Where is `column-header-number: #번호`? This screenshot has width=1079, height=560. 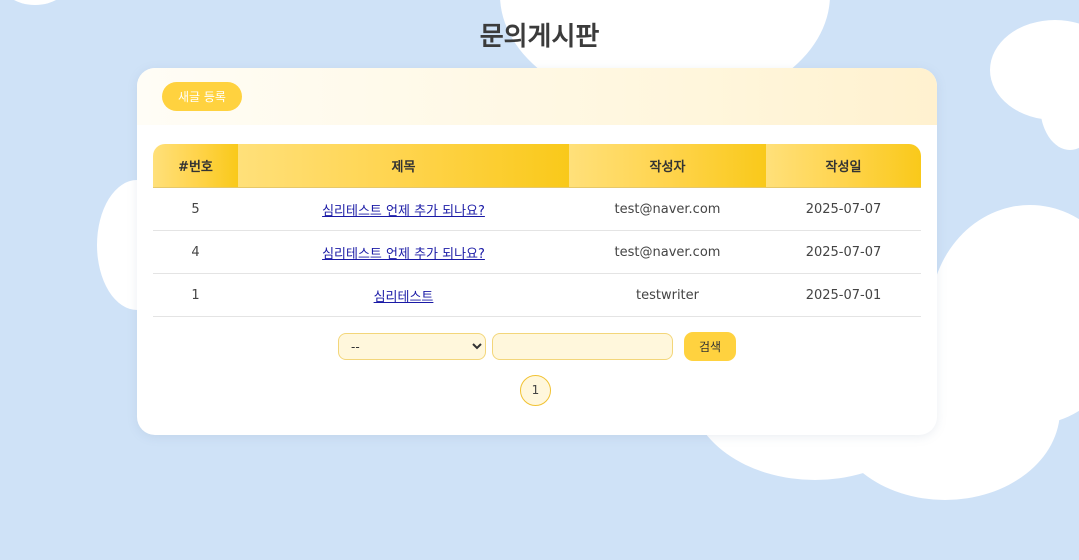
column-header-number: #번호 is located at coordinates (195, 166).